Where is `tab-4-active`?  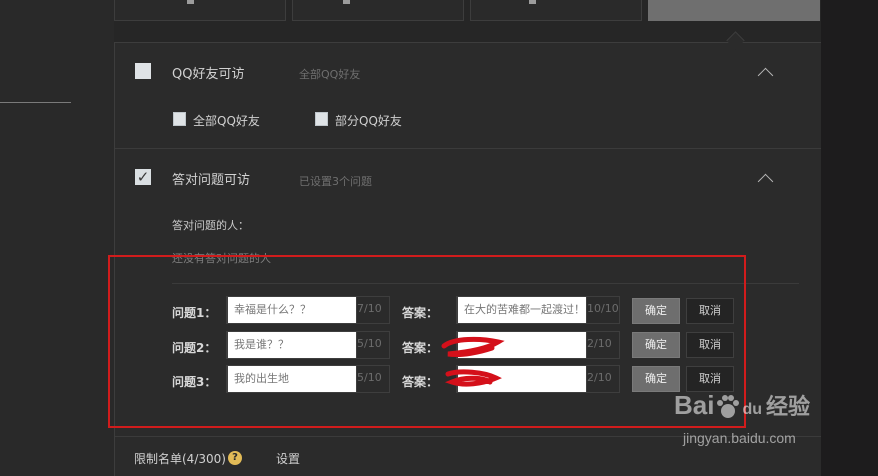 tab-4-active is located at coordinates (734, 10).